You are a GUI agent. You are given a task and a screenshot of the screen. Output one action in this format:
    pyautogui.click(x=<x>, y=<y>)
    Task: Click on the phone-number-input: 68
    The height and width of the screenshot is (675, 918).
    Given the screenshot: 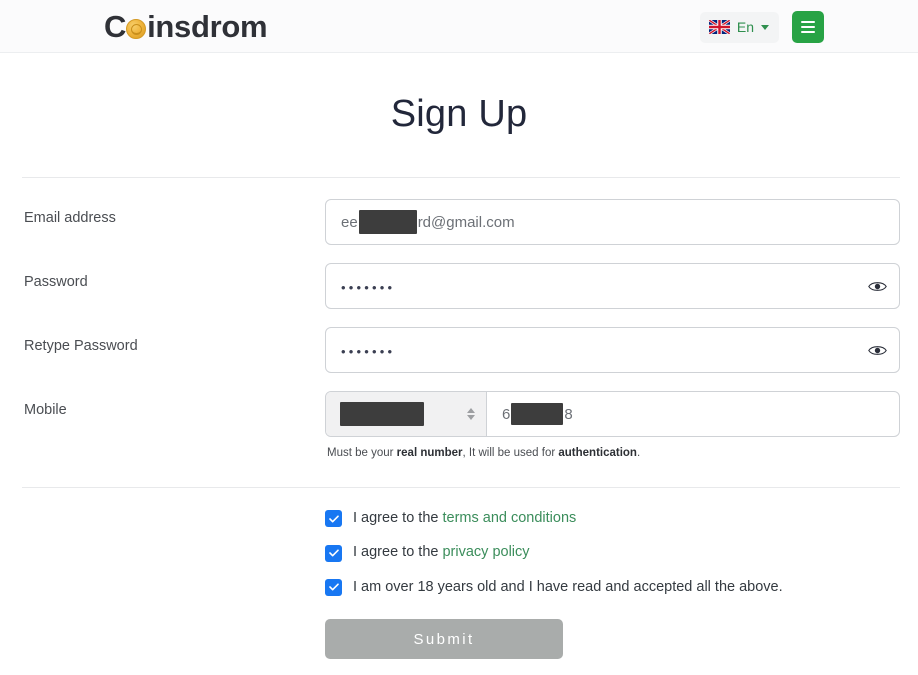 What is the action you would take?
    pyautogui.click(x=693, y=414)
    